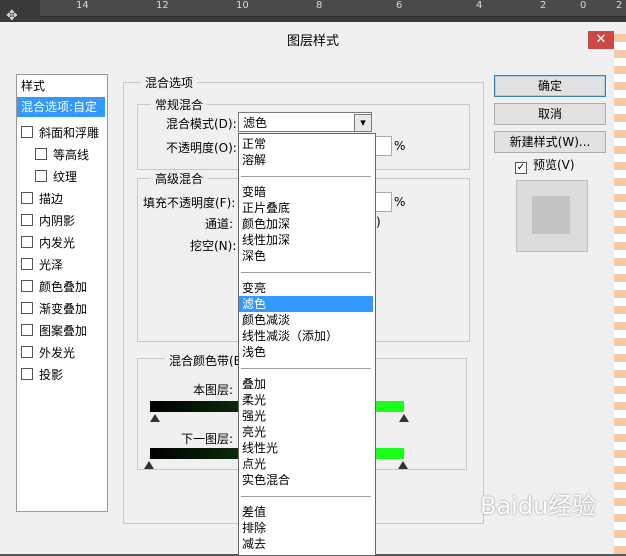  What do you see at coordinates (312, 41) in the screenshot?
I see `dialog-title: 图层样式` at bounding box center [312, 41].